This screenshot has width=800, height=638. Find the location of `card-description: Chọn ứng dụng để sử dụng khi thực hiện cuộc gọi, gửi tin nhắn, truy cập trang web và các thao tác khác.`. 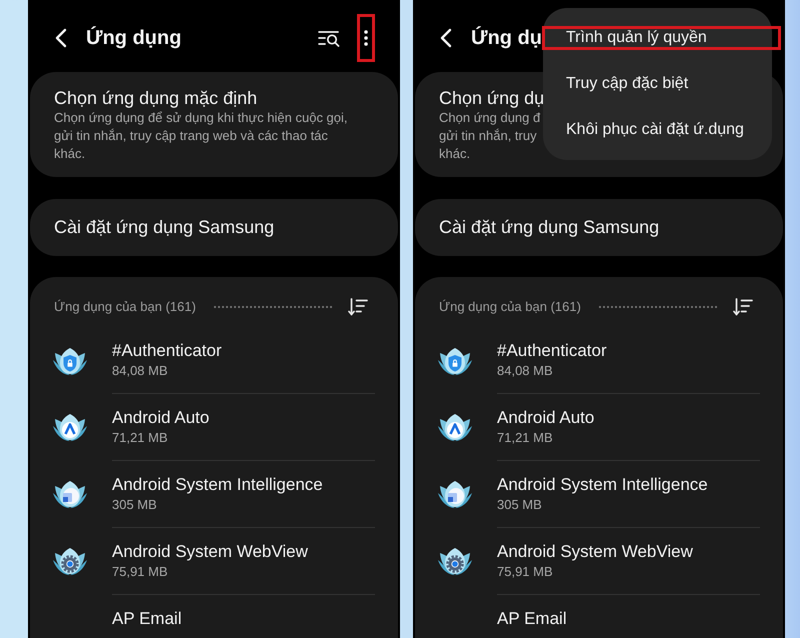

card-description: Chọn ứng dụng để sử dụng khi thực hiện cuộc gọi, gửi tin nhắn, truy cập trang web và các thao tác khác. is located at coordinates (201, 136).